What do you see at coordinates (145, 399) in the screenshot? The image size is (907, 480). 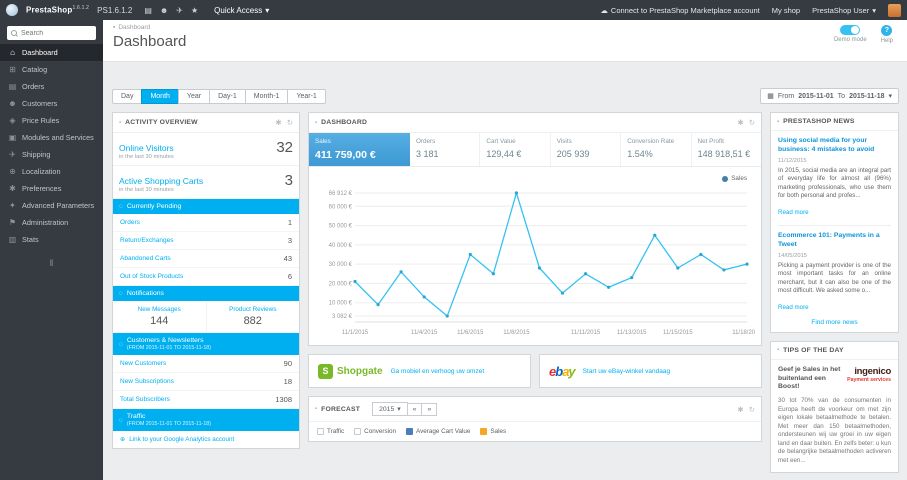 I see `total-subscribers-link: Total Subscribers` at bounding box center [145, 399].